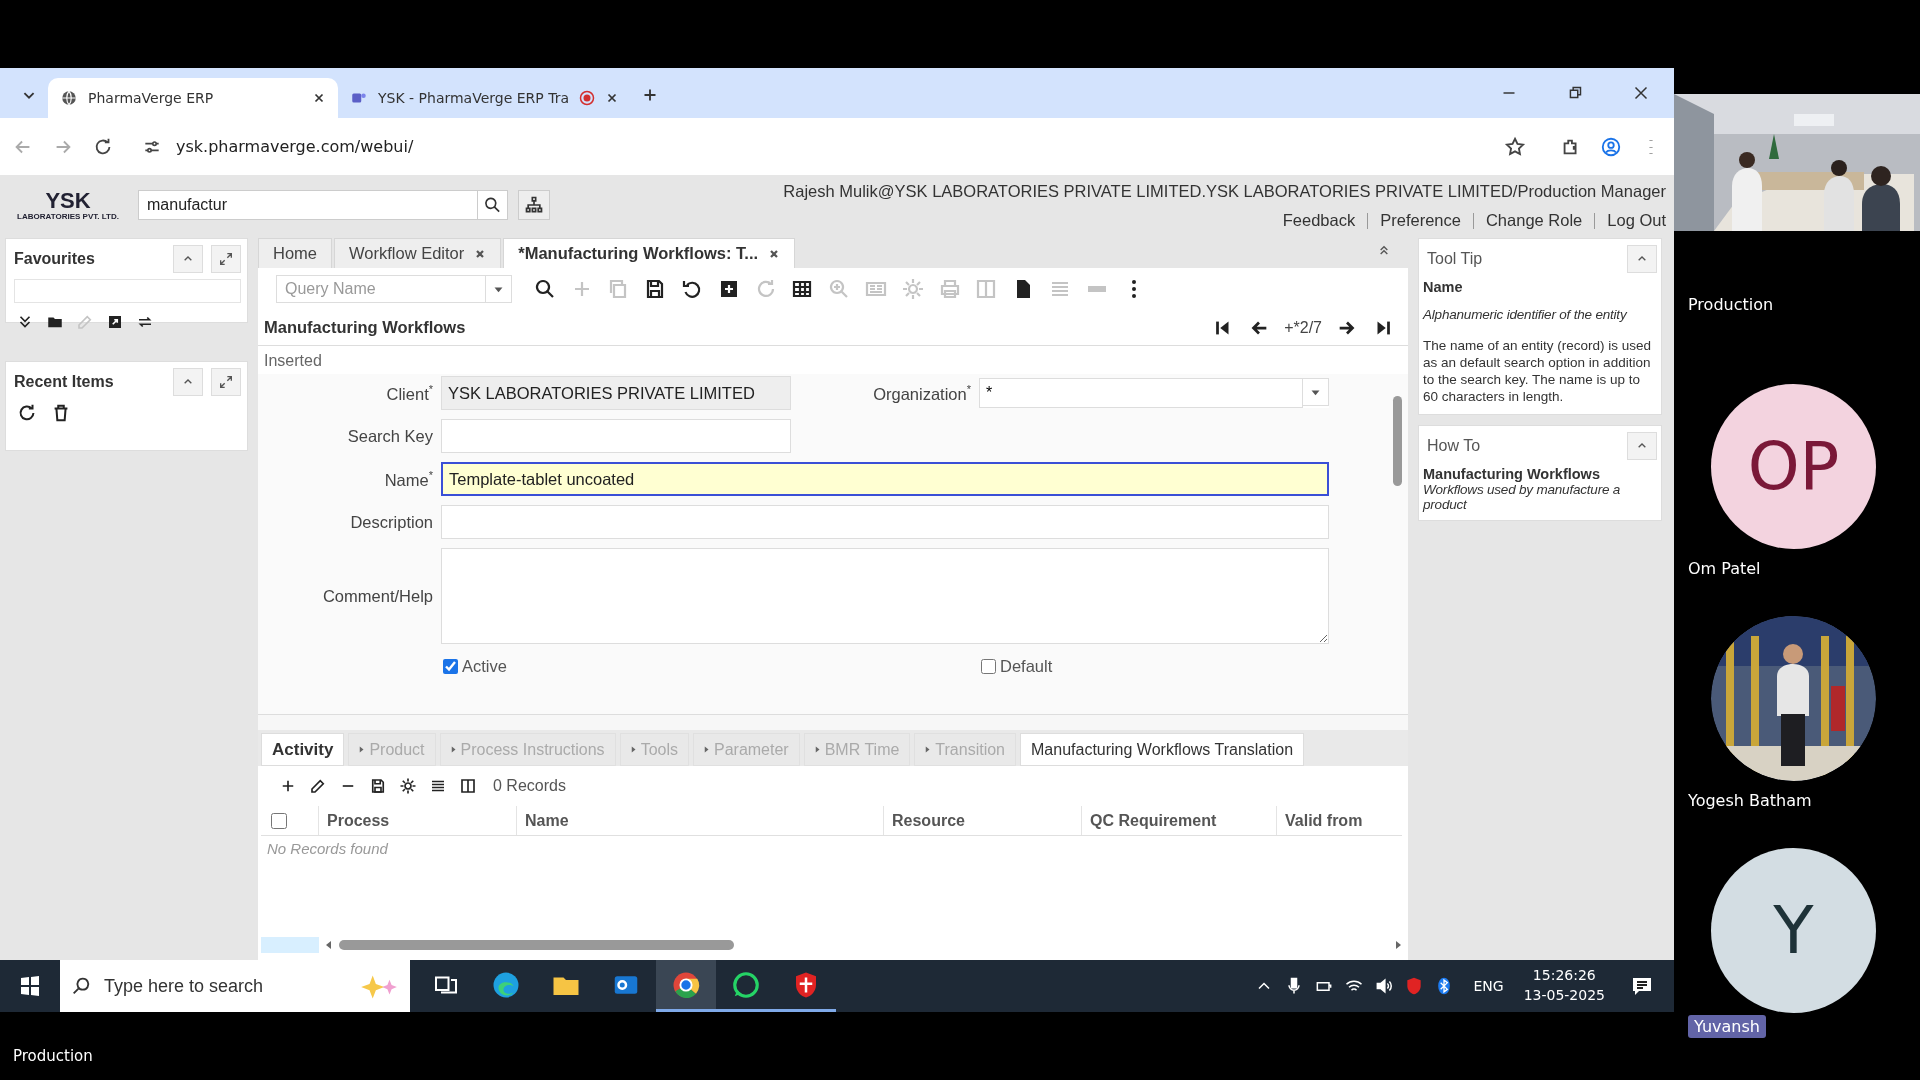 The height and width of the screenshot is (1080, 1920). I want to click on help-heading: Name, so click(1443, 287).